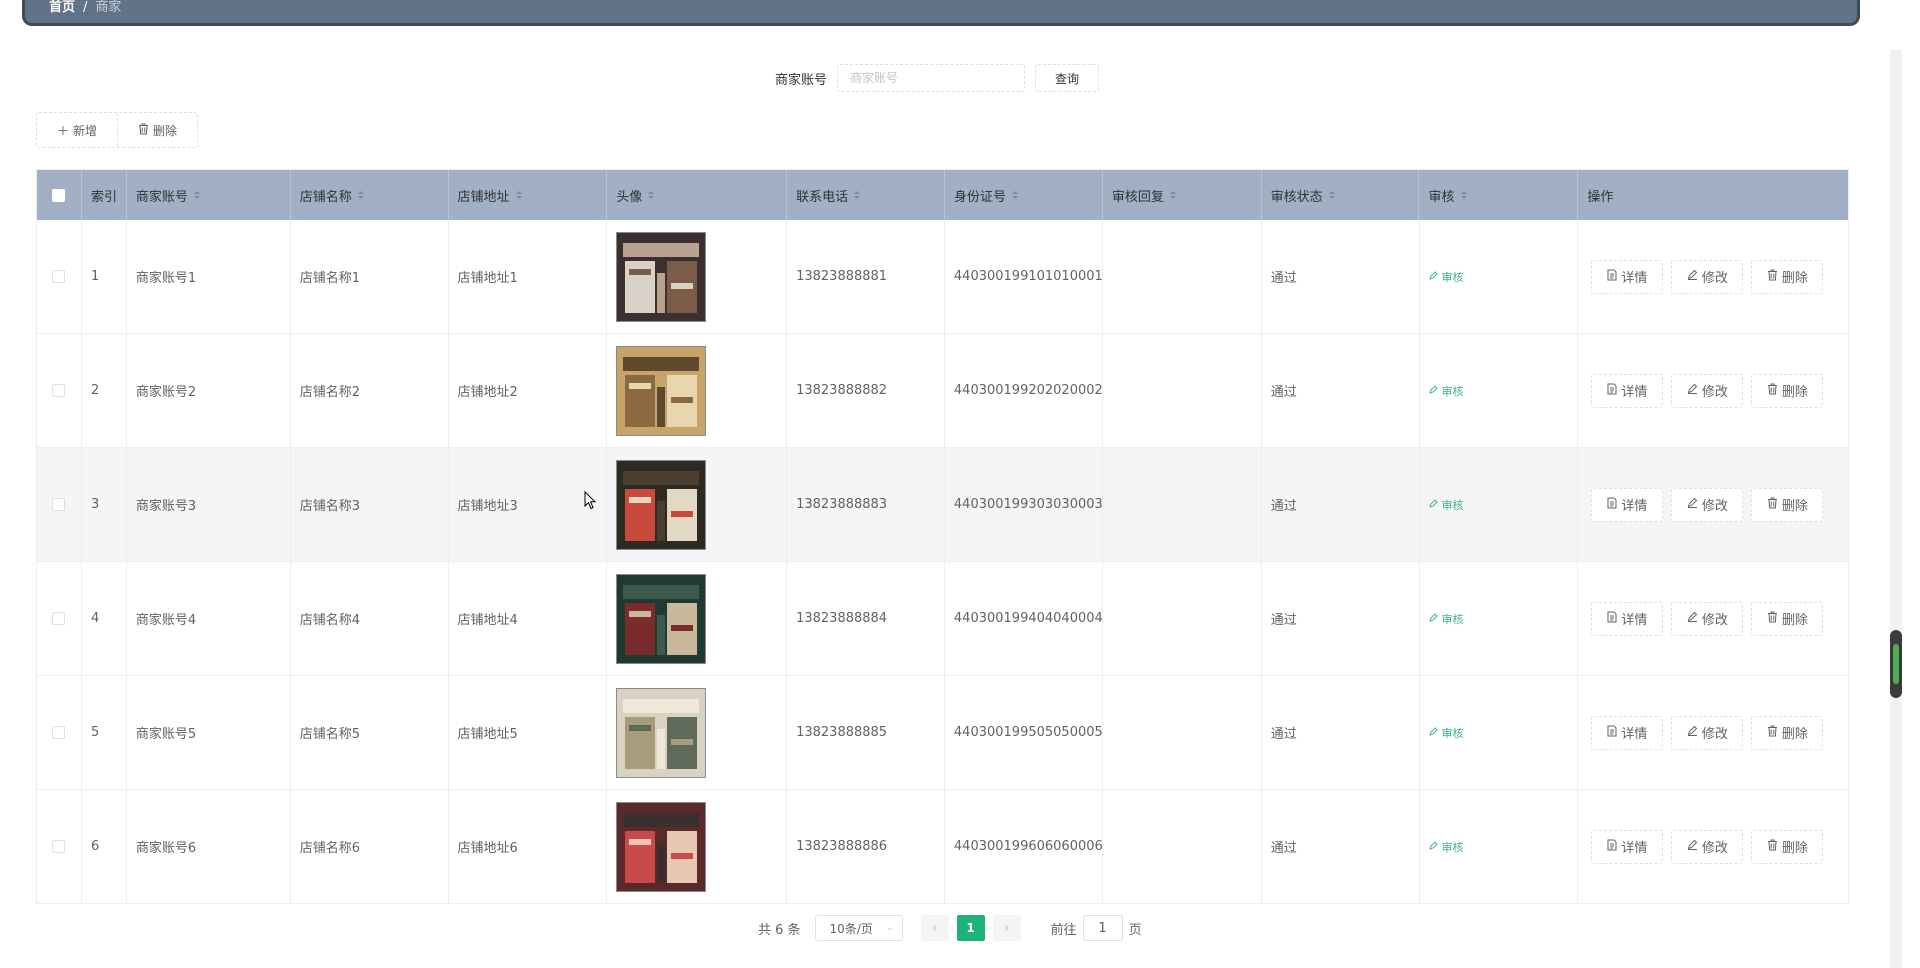 This screenshot has height=968, width=1920. What do you see at coordinates (1006, 928) in the screenshot?
I see `next-page-button: ›` at bounding box center [1006, 928].